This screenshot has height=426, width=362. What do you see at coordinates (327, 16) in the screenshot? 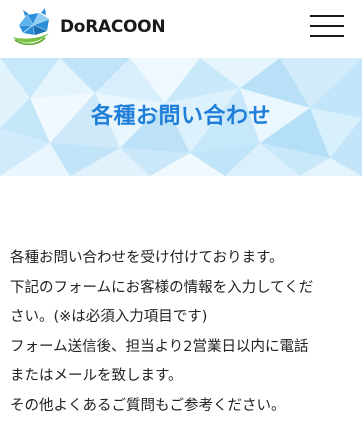
I see `menu-line-top` at bounding box center [327, 16].